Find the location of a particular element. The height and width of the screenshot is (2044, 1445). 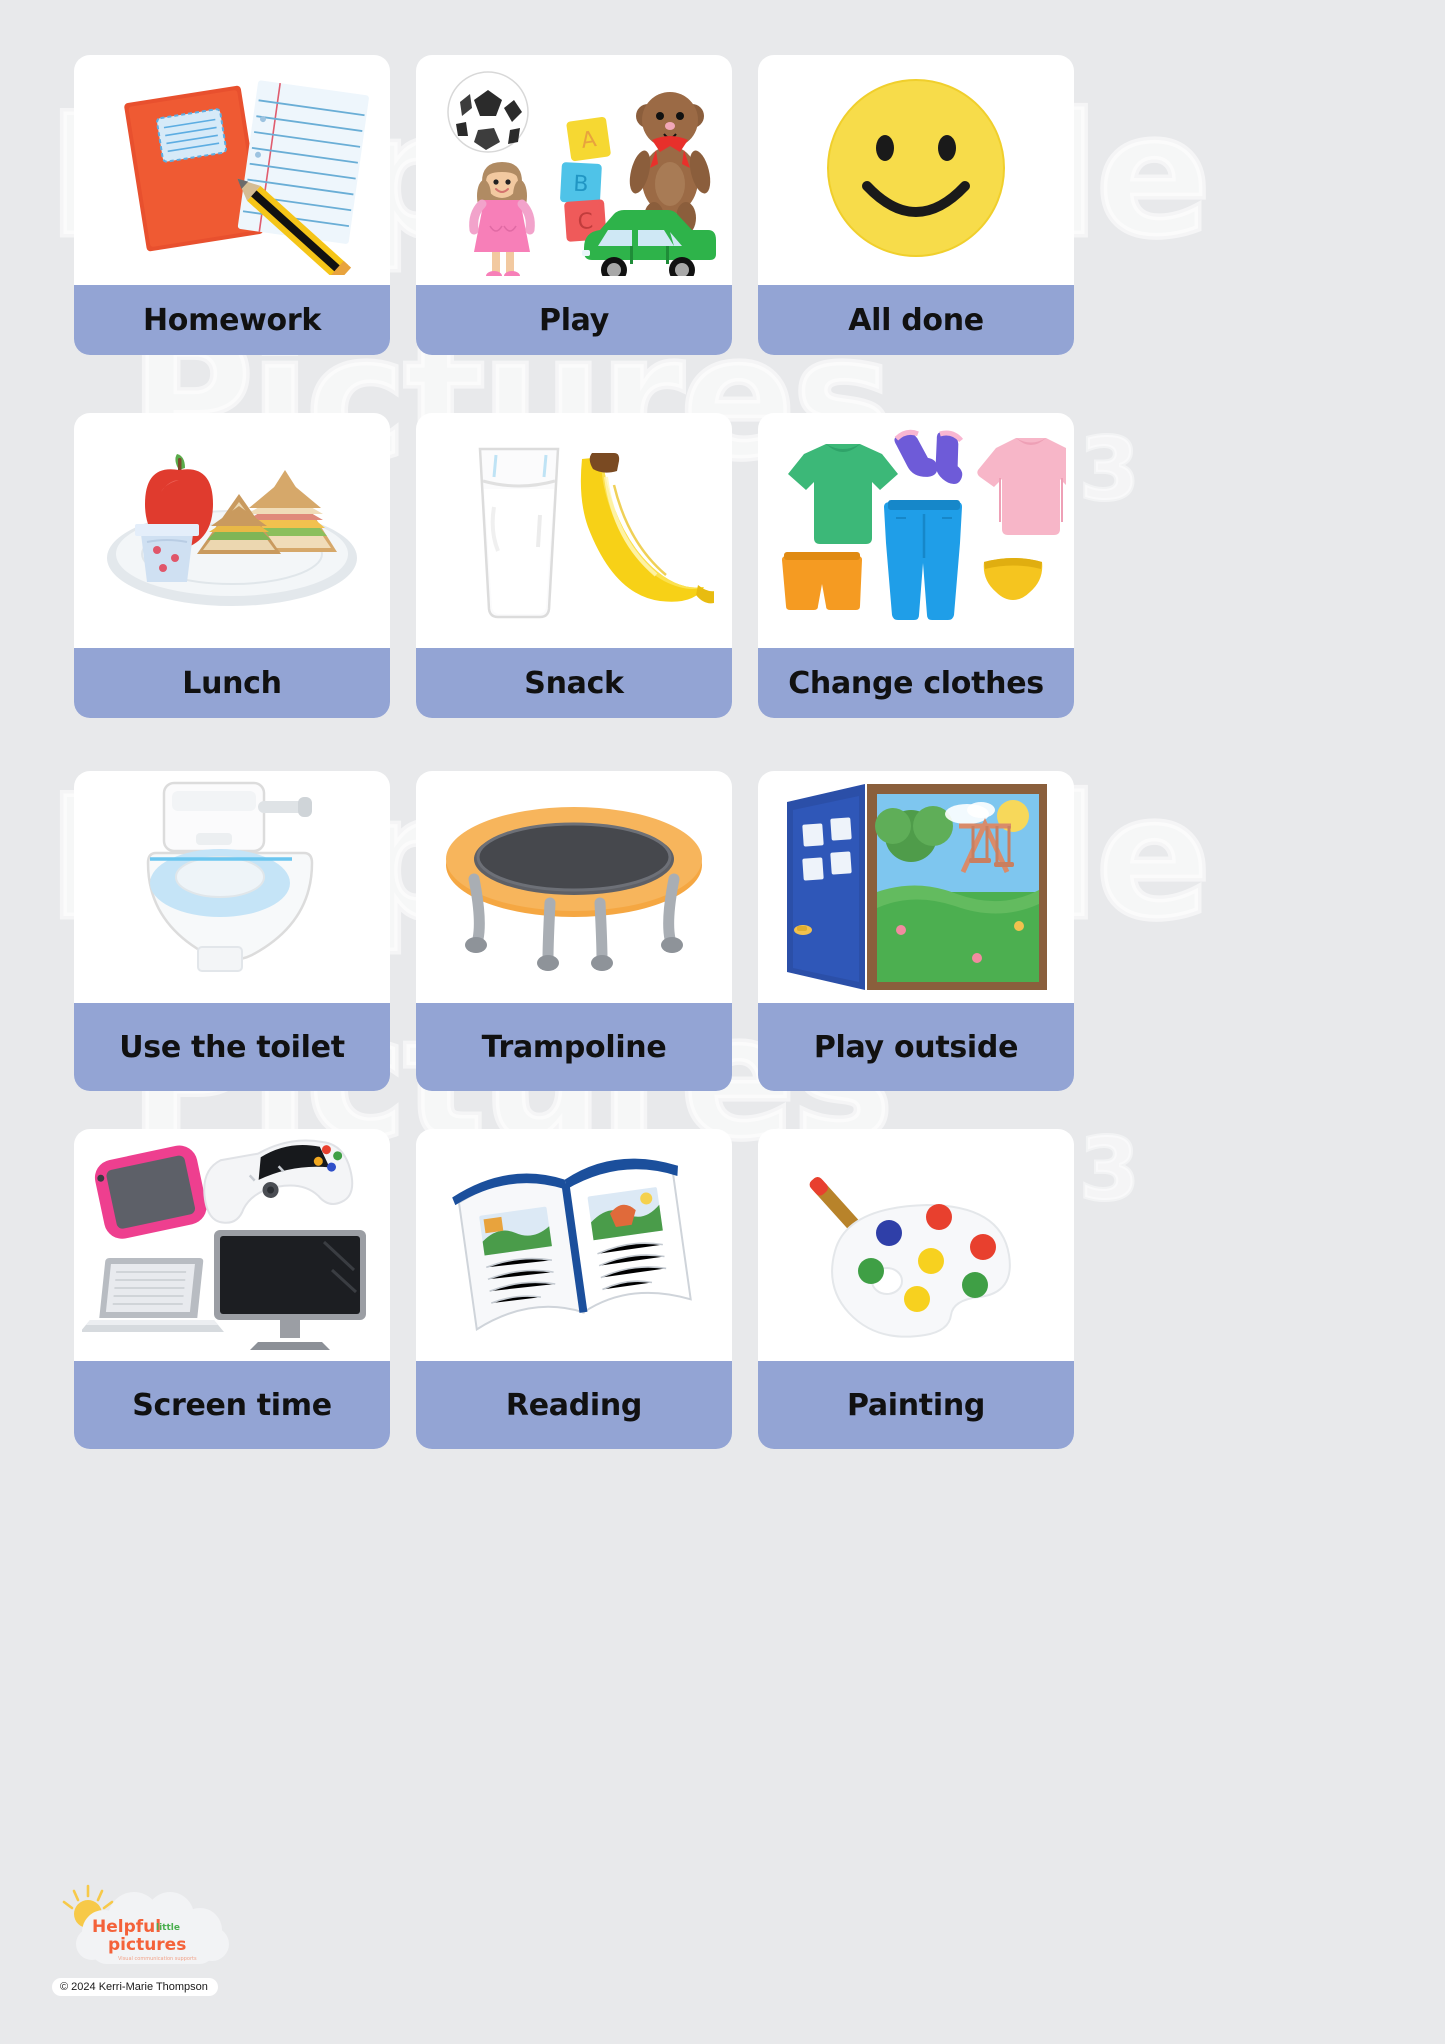

card-all-done: All done is located at coordinates (916, 205).